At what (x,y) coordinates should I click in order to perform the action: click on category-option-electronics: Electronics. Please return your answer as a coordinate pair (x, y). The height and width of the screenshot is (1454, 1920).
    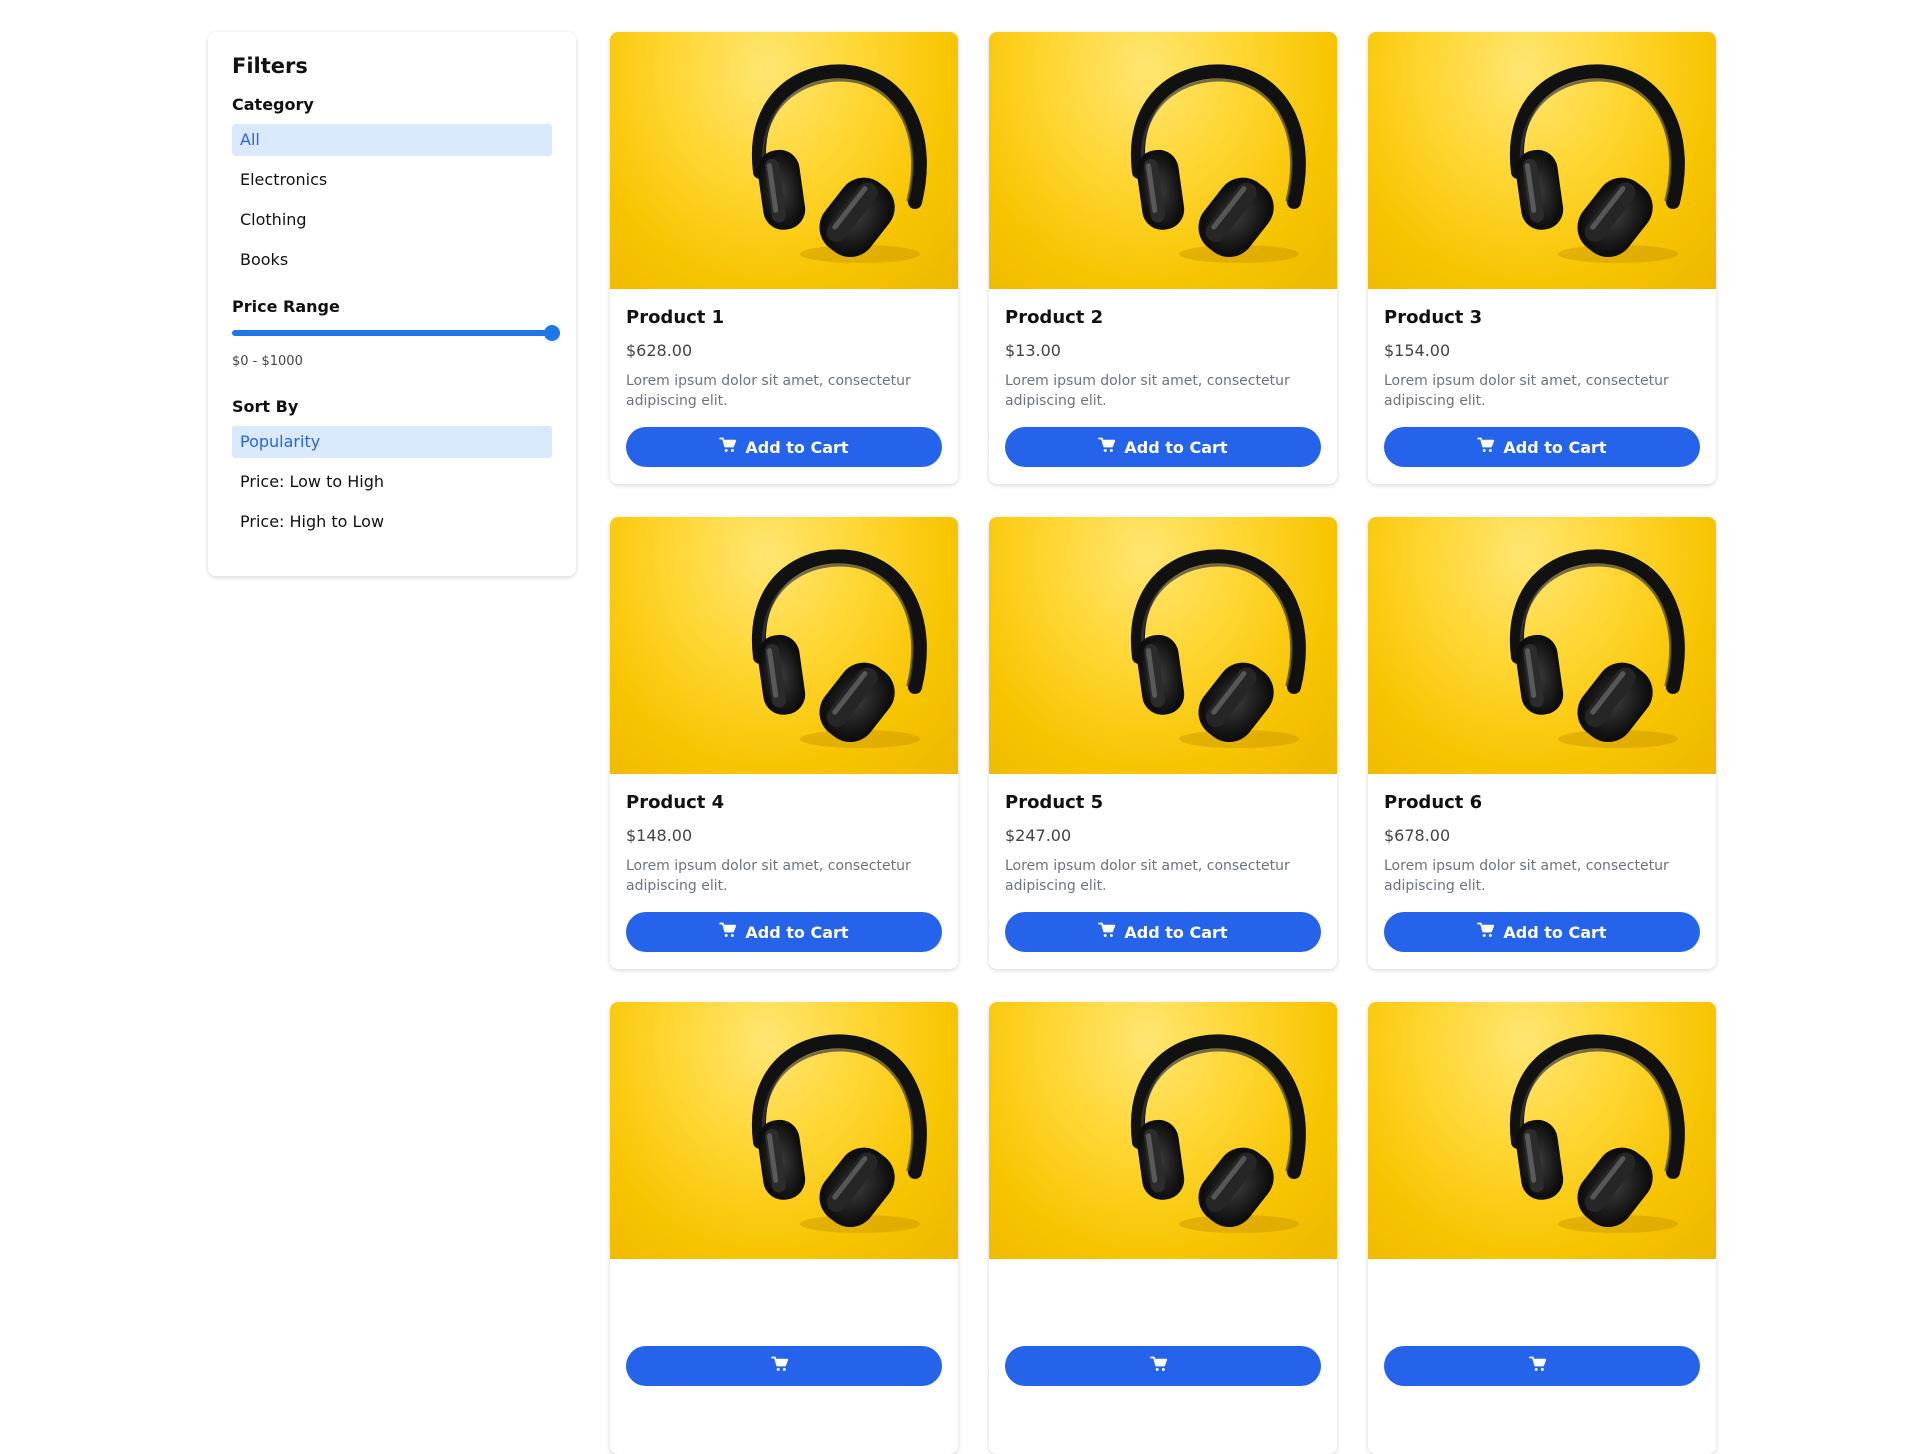
    Looking at the image, I should click on (392, 180).